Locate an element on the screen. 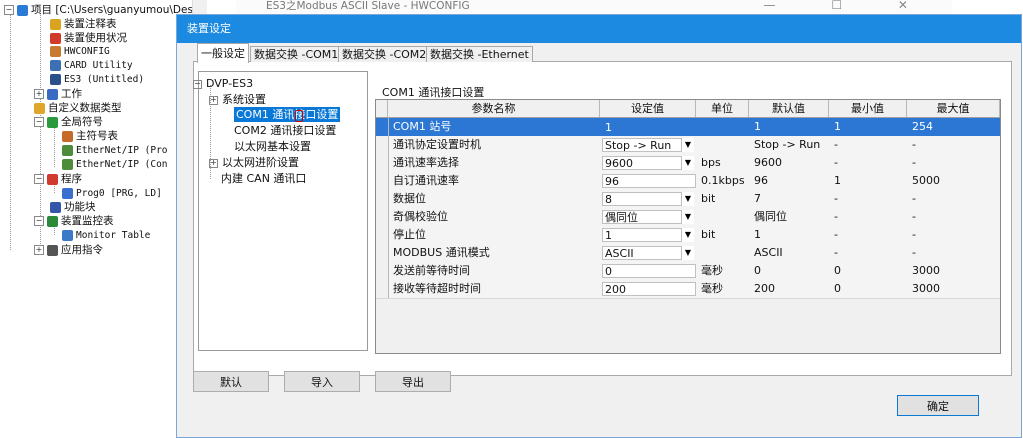 The height and width of the screenshot is (438, 1023). hwconfig-icon is located at coordinates (55, 51).